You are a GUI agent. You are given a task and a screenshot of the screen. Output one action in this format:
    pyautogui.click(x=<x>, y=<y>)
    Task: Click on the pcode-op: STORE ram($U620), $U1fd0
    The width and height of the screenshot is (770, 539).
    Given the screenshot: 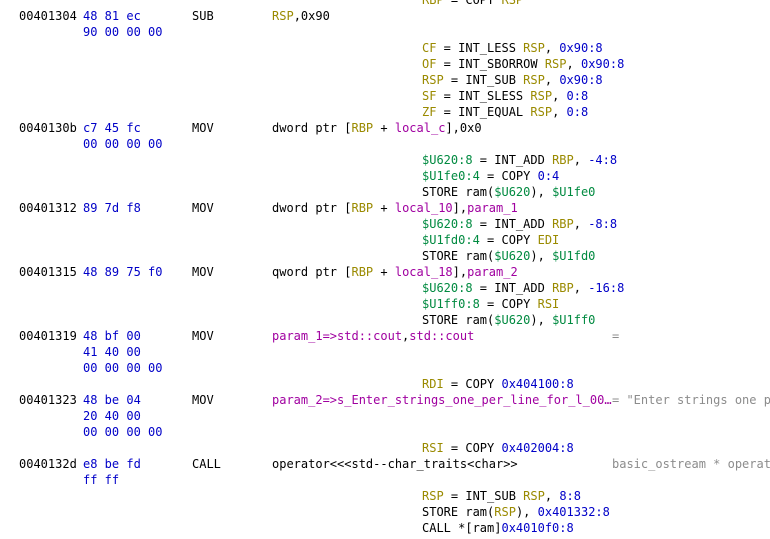 What is the action you would take?
    pyautogui.click(x=508, y=256)
    